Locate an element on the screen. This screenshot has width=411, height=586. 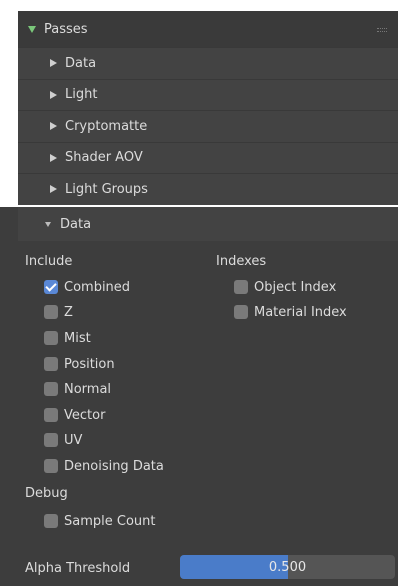
checkbox-label: Material Index is located at coordinates (300, 312).